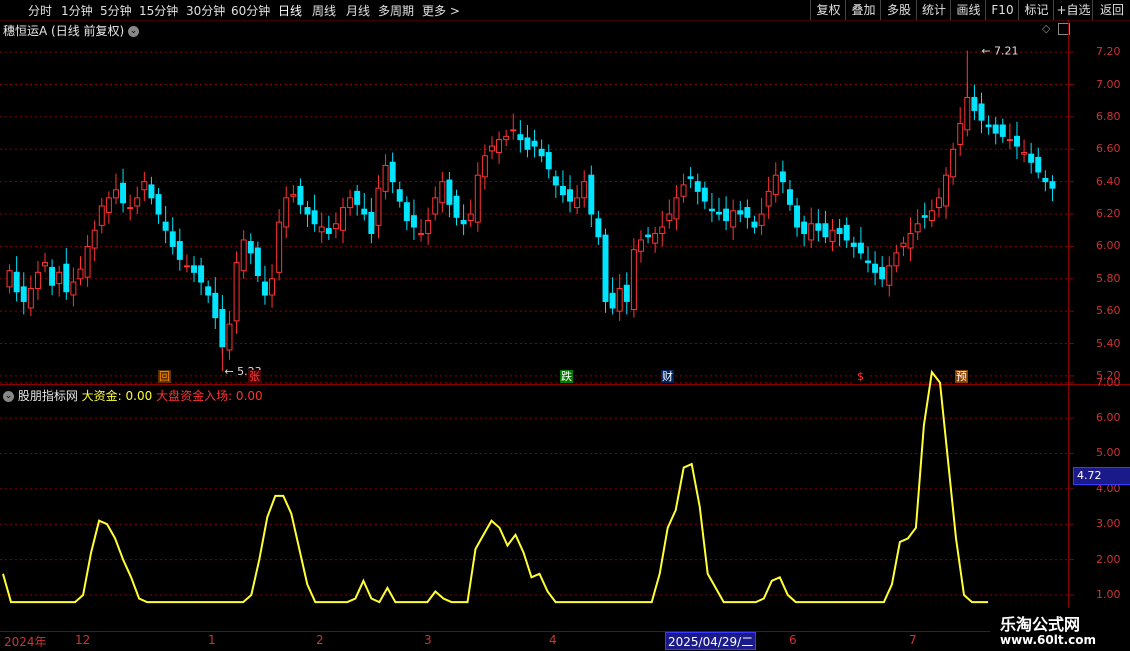  What do you see at coordinates (1108, 149) in the screenshot?
I see `price-tick-label: 6.60` at bounding box center [1108, 149].